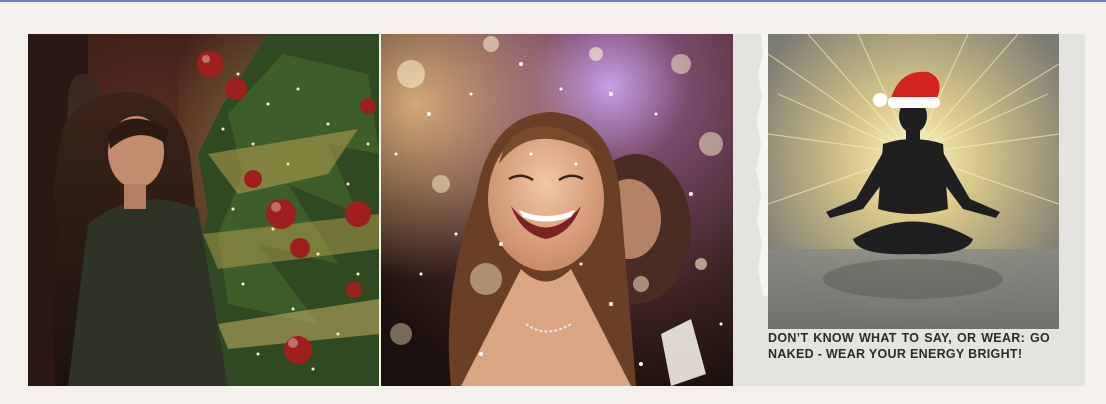 The image size is (1106, 404). I want to click on top-accent-bar, so click(553, 1).